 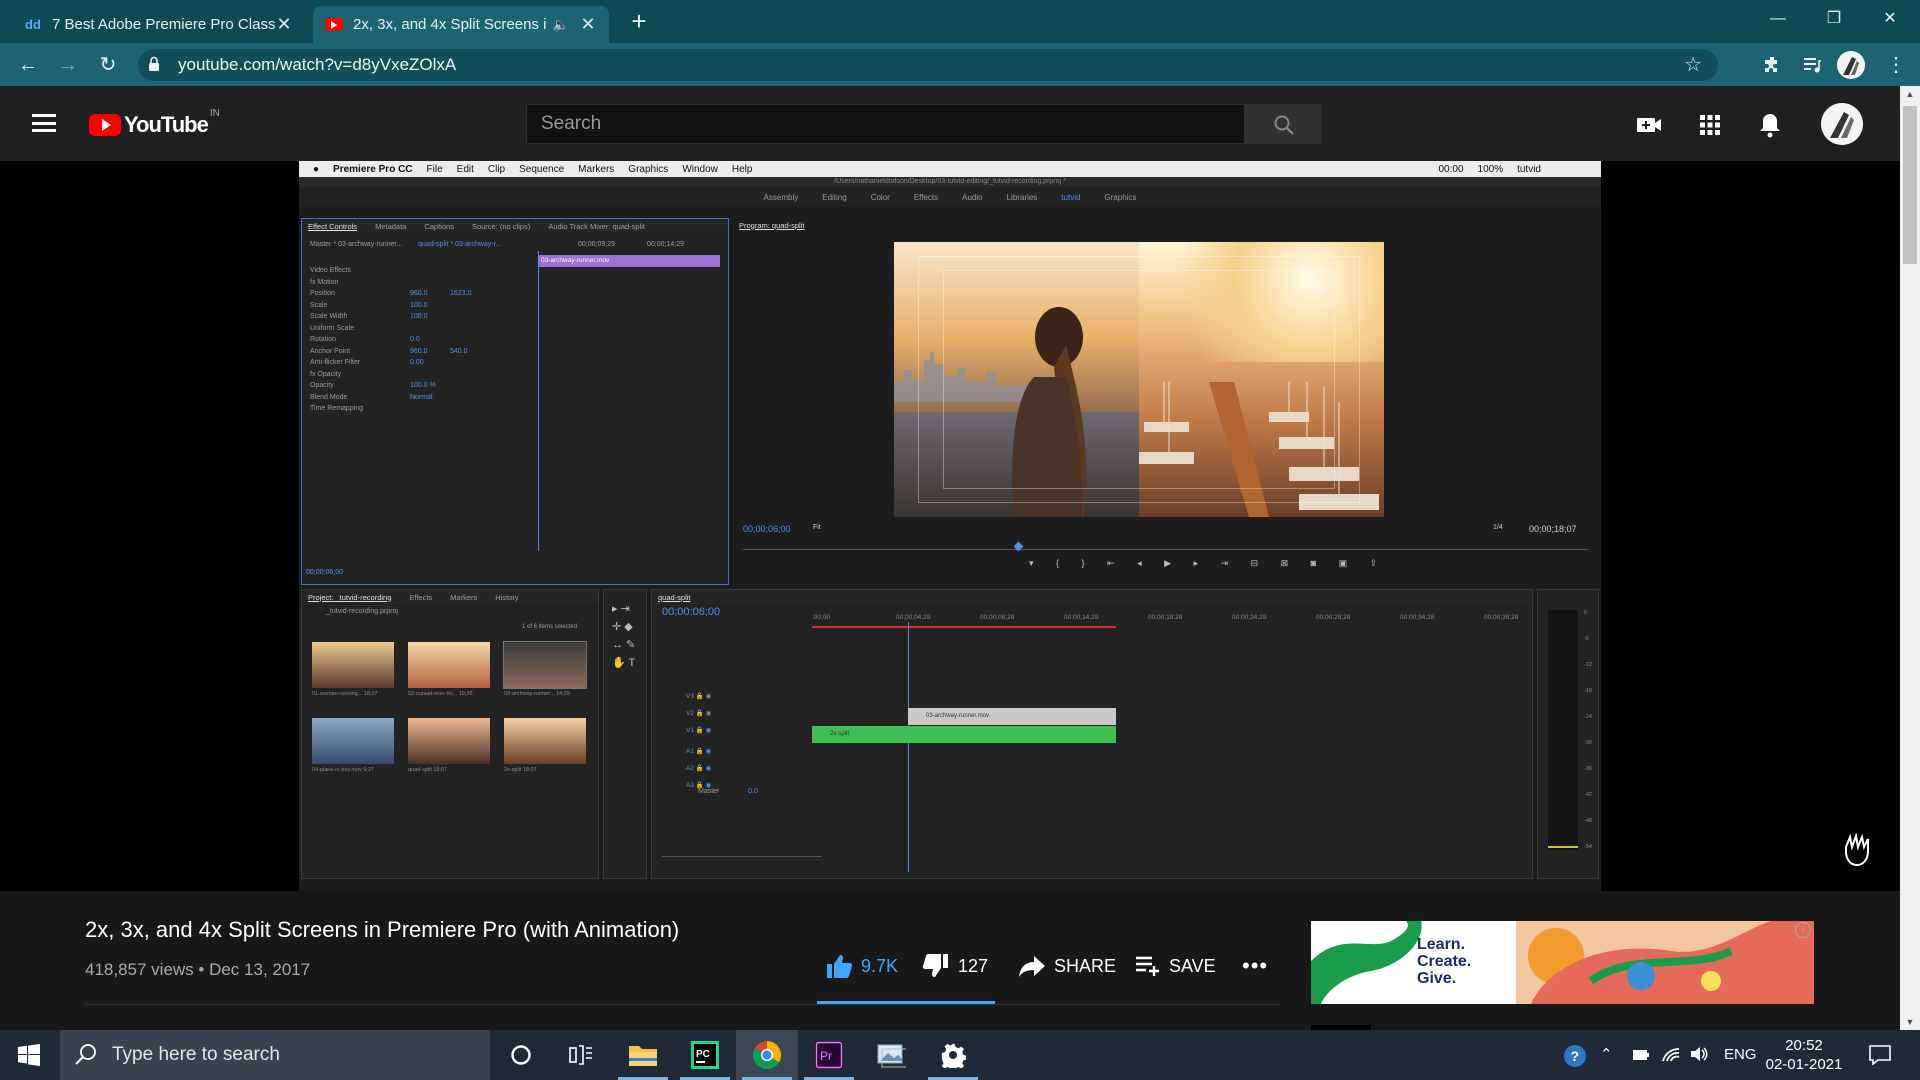 What do you see at coordinates (1910, 94) in the screenshot?
I see `scroll-up-arrow-icon: ▲` at bounding box center [1910, 94].